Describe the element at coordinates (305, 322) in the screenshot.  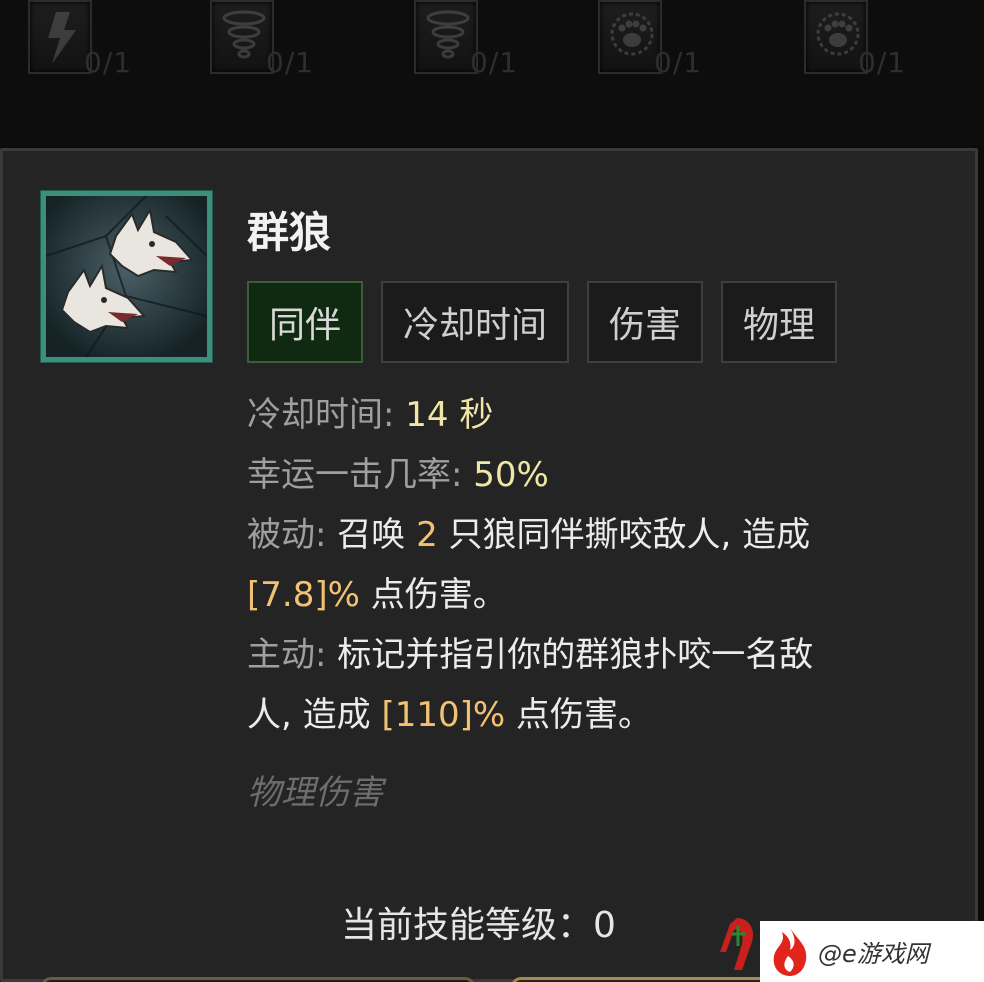
I see `tag-companion: 同伴` at that location.